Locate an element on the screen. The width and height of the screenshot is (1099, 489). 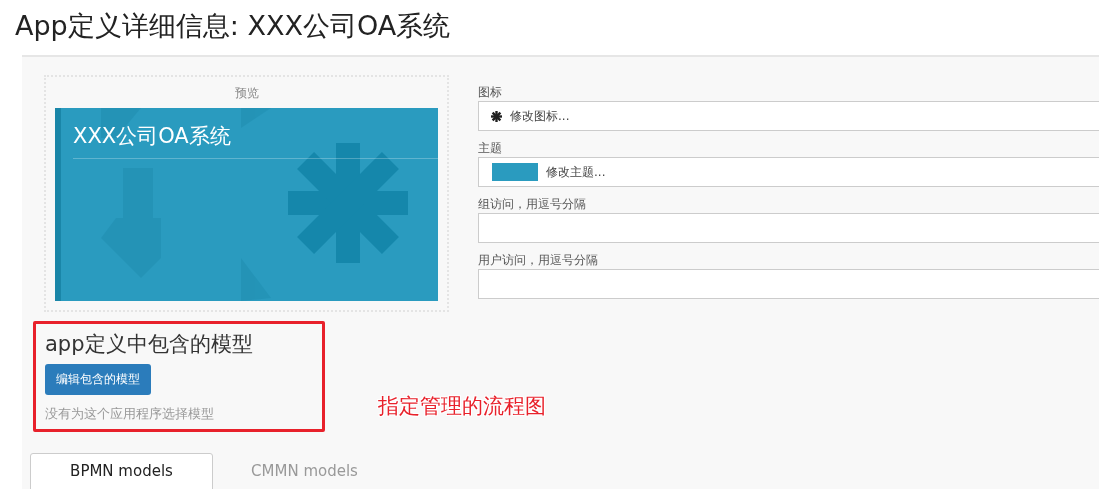
tile-title: XXX公司OA系统 is located at coordinates (152, 136).